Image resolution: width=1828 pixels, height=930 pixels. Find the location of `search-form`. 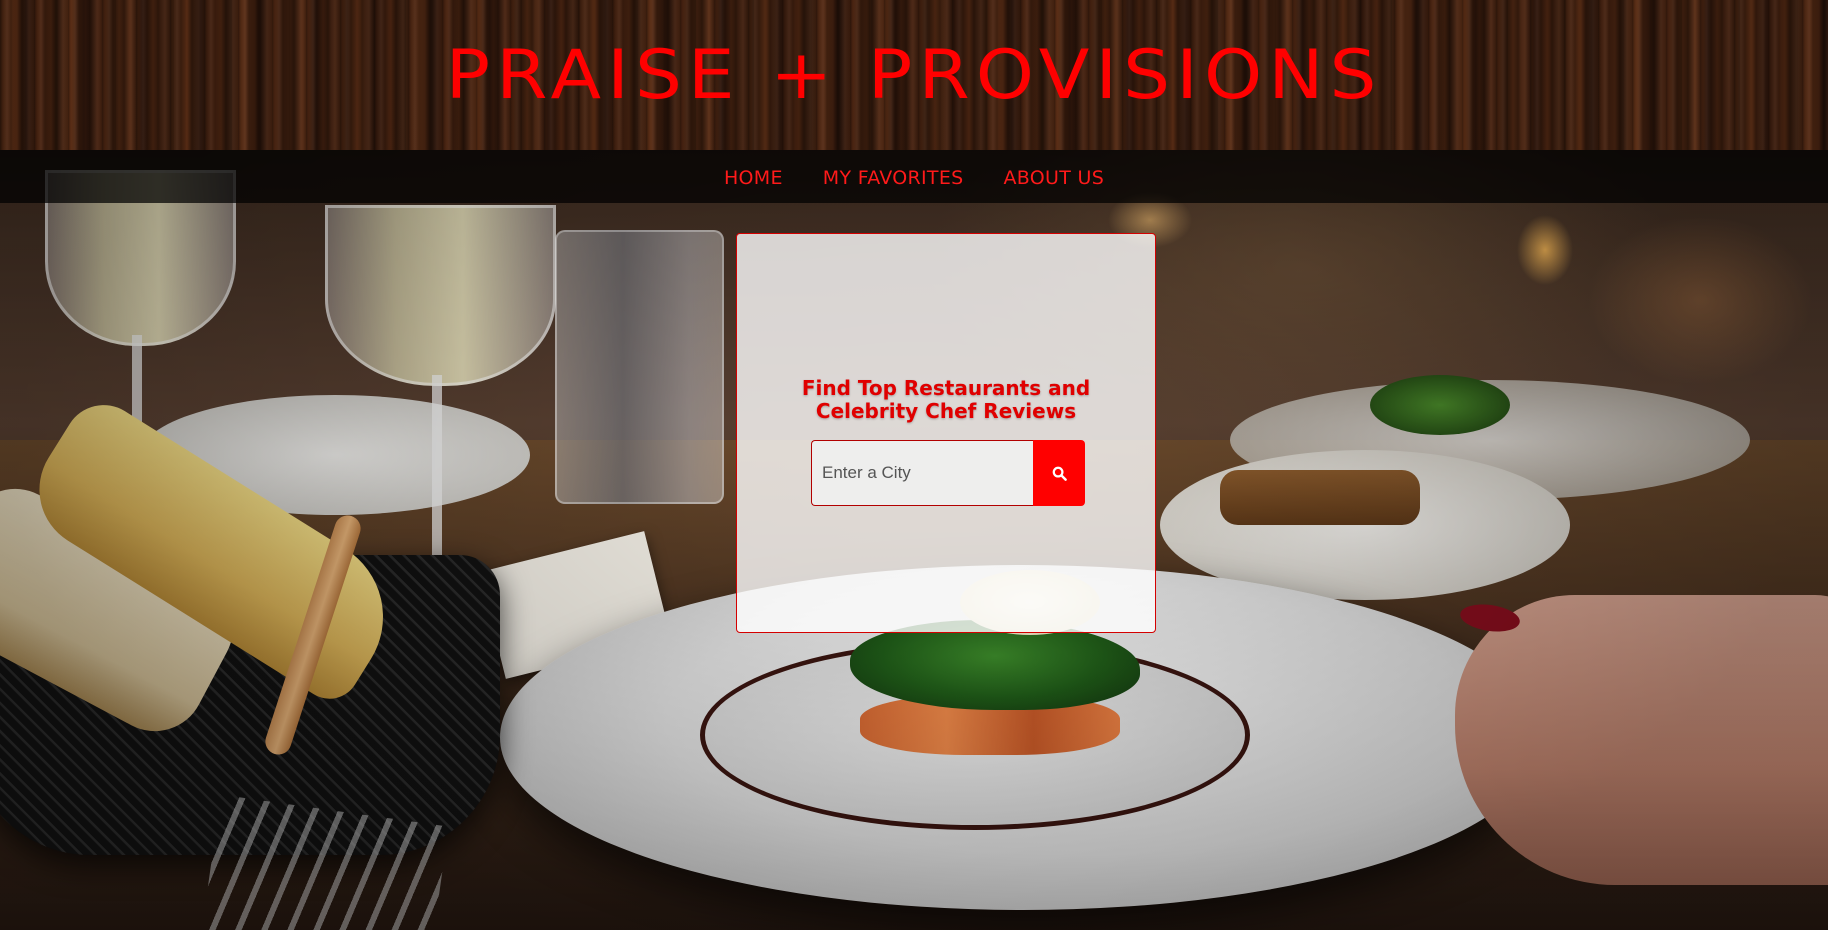

search-form is located at coordinates (948, 473).